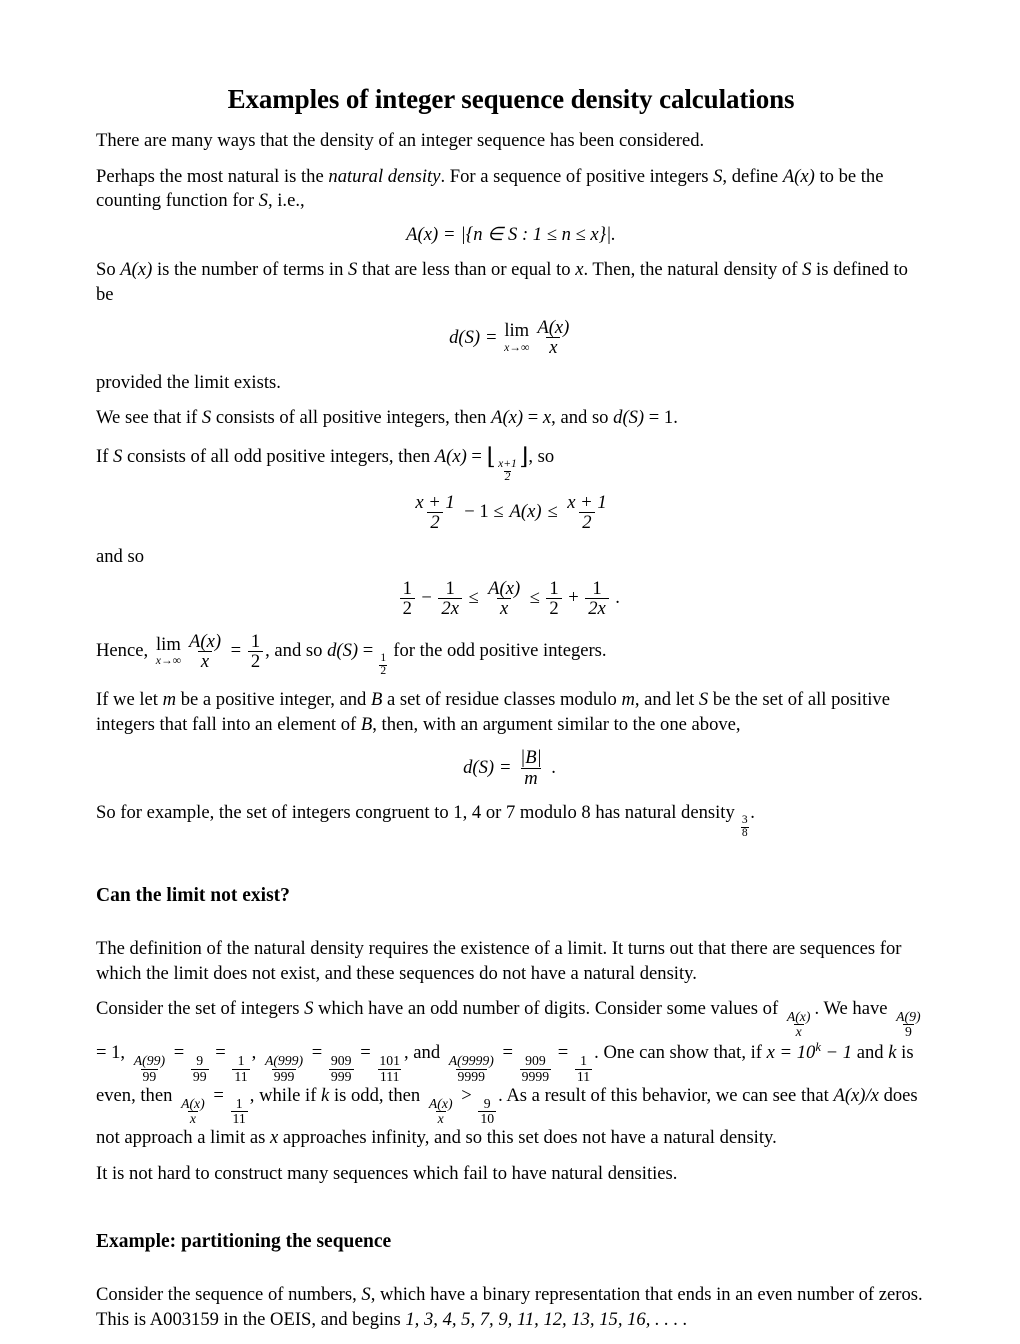  What do you see at coordinates (284, 1061) in the screenshot?
I see `fraction-numerator: A(999)` at bounding box center [284, 1061].